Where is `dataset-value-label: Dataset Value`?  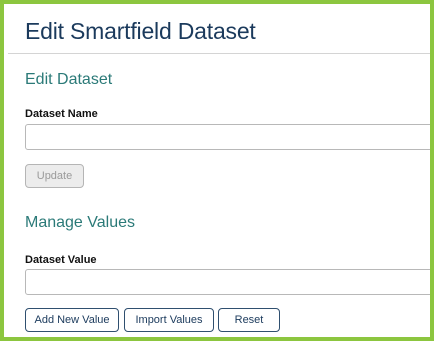 dataset-value-label: Dataset Value is located at coordinates (61, 260).